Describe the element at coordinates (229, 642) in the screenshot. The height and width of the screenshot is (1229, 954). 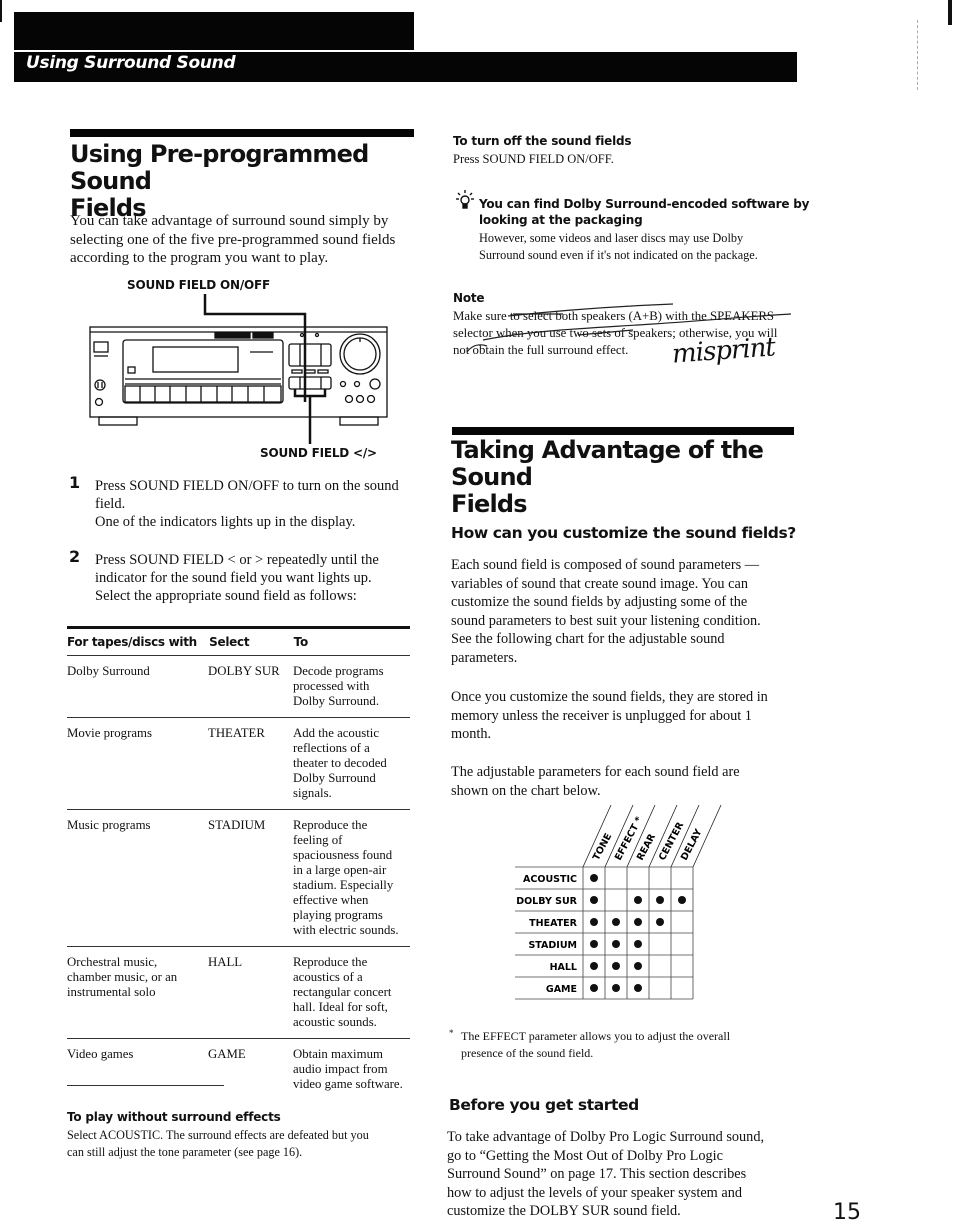
I see `column-header: Select` at that location.